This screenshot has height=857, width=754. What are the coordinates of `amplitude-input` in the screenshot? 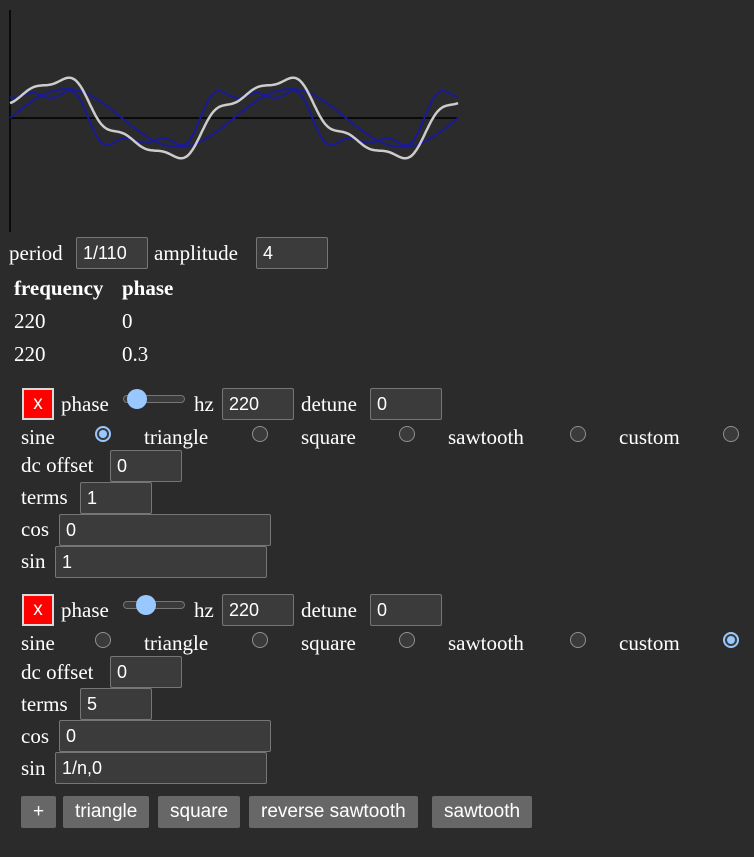 It's located at (292, 253).